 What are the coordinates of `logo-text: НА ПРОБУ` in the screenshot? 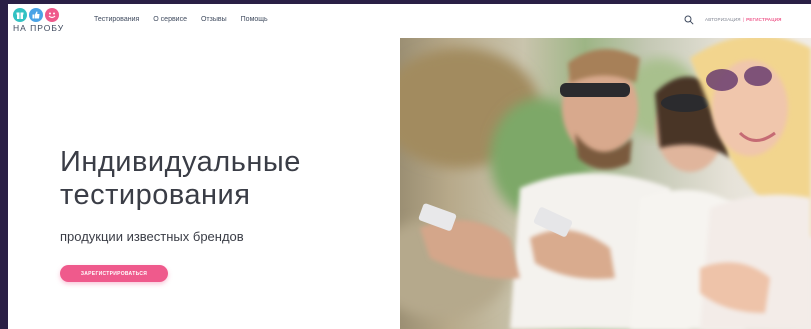 It's located at (39, 28).